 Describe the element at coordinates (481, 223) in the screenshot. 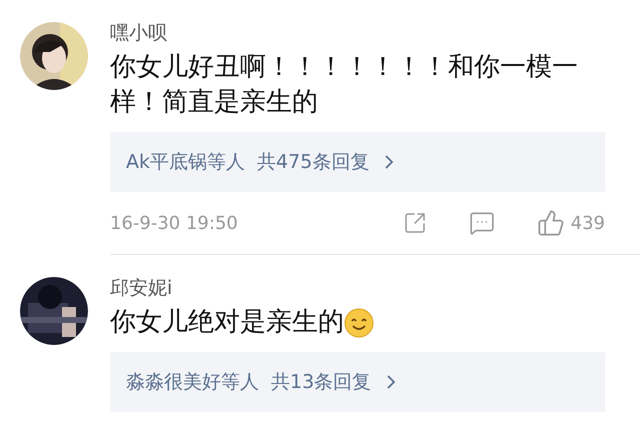

I see `comment-icon` at that location.